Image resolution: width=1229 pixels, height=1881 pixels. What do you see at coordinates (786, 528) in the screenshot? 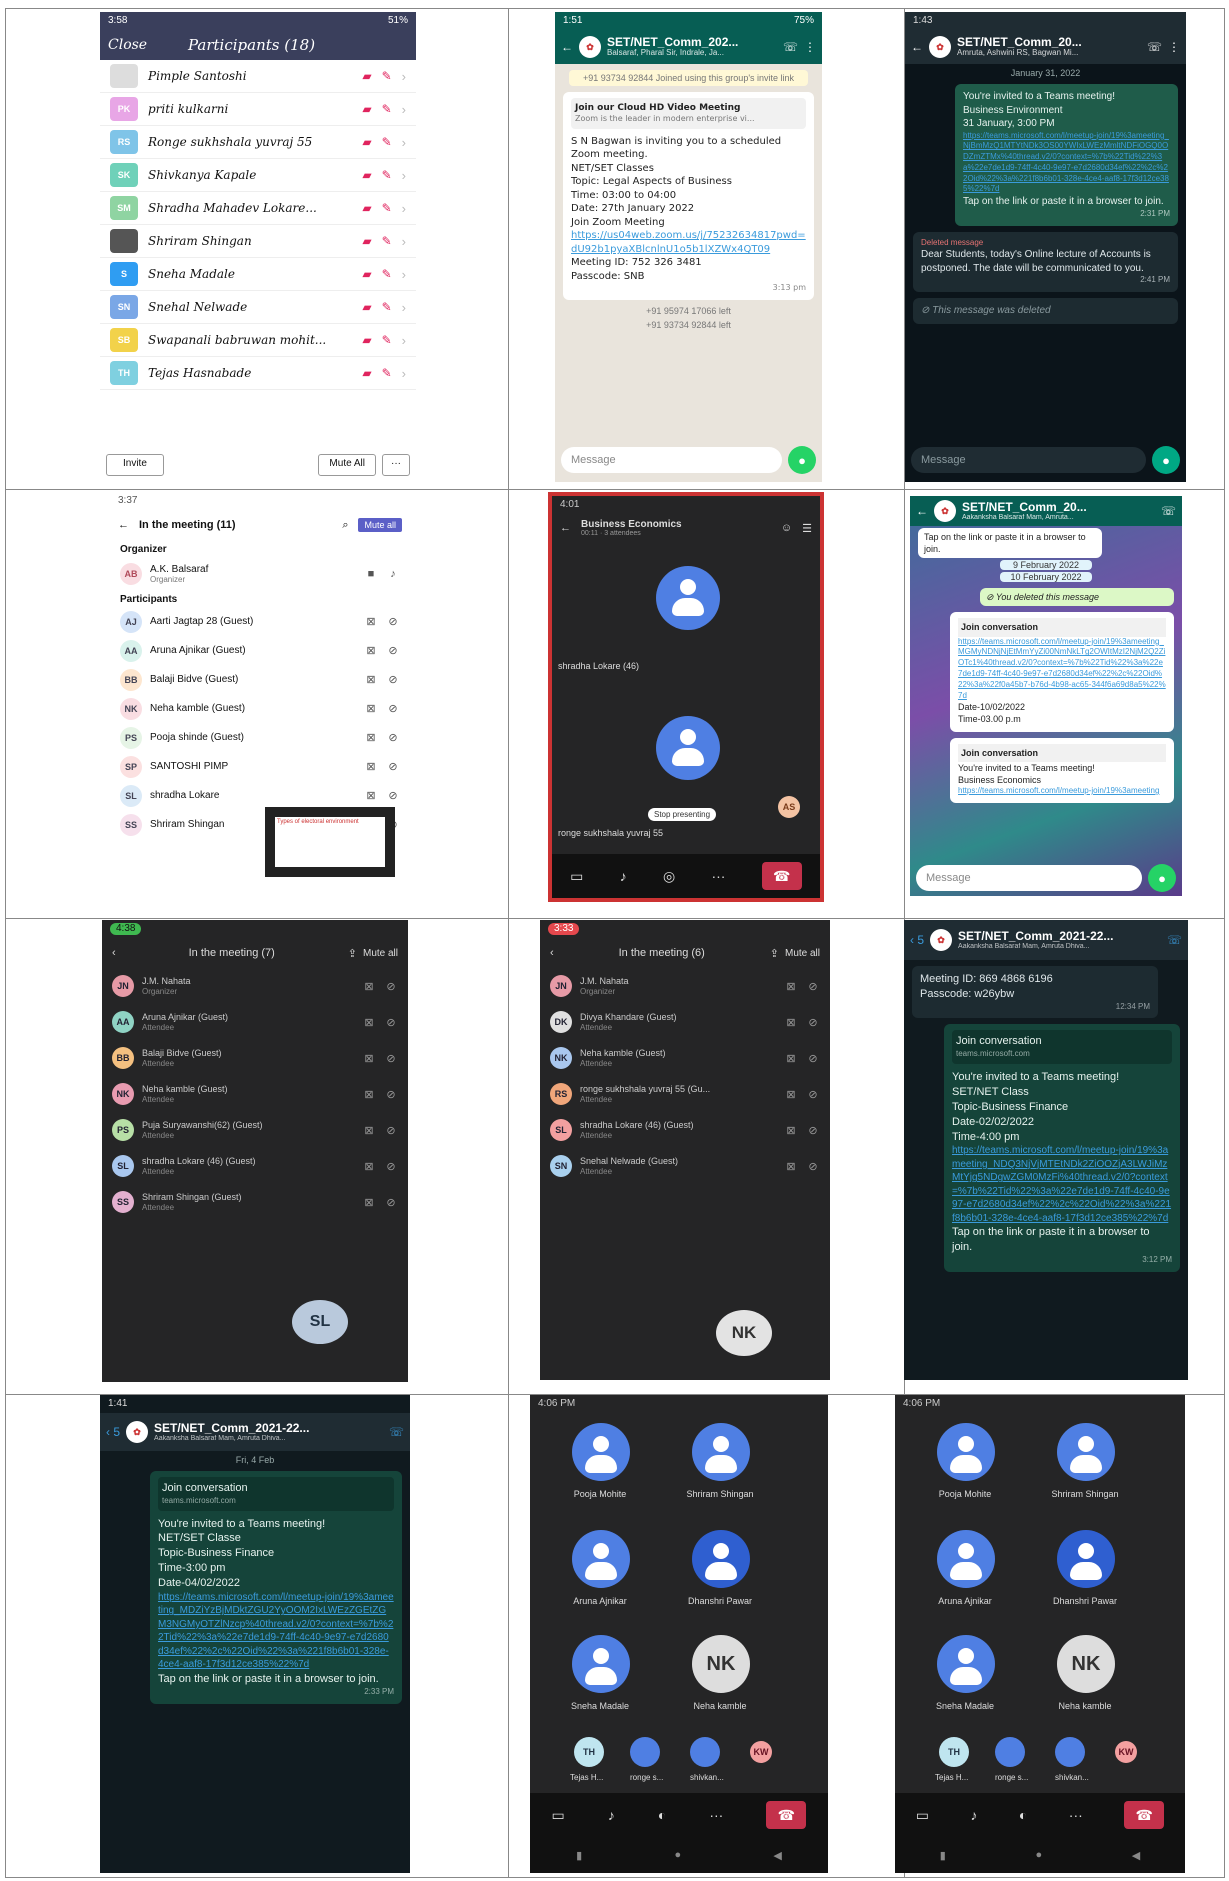
I see `chat-icon: ☺` at bounding box center [786, 528].